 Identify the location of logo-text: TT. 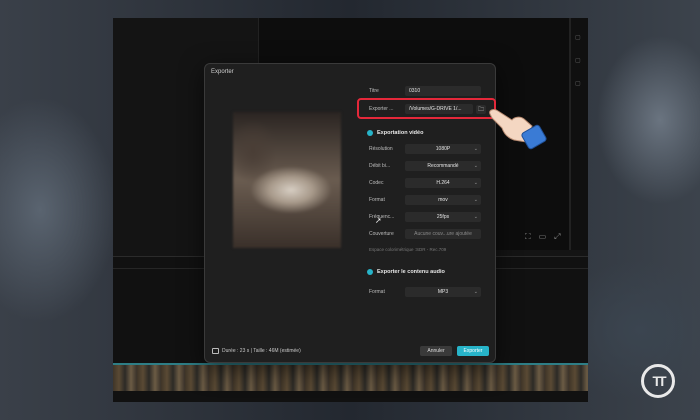
(659, 381).